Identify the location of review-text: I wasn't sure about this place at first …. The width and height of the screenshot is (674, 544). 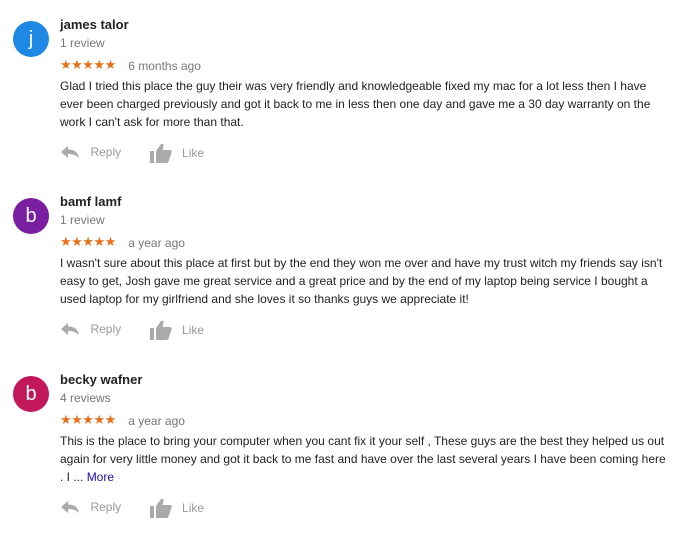
(364, 281).